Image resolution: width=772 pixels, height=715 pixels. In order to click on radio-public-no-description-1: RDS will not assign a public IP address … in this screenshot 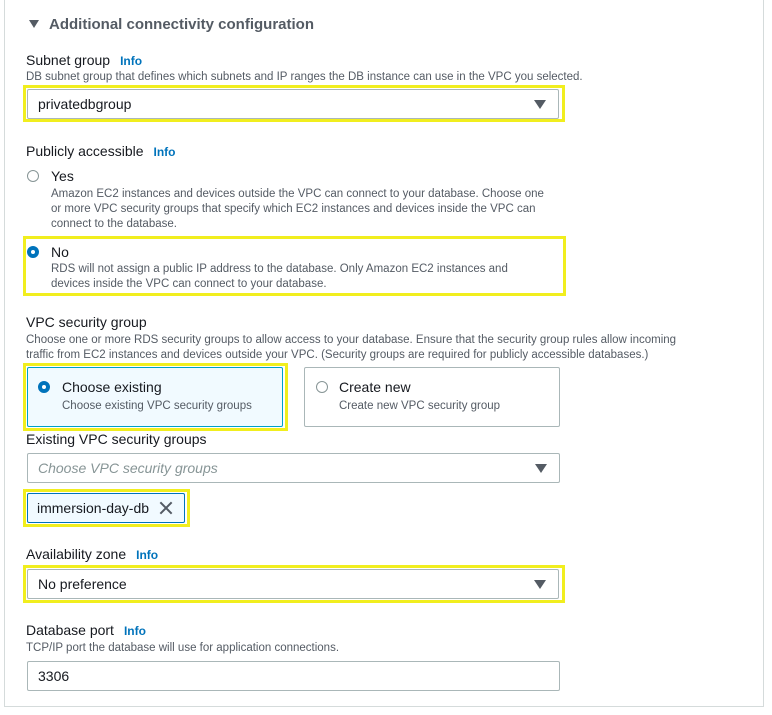, I will do `click(279, 269)`.